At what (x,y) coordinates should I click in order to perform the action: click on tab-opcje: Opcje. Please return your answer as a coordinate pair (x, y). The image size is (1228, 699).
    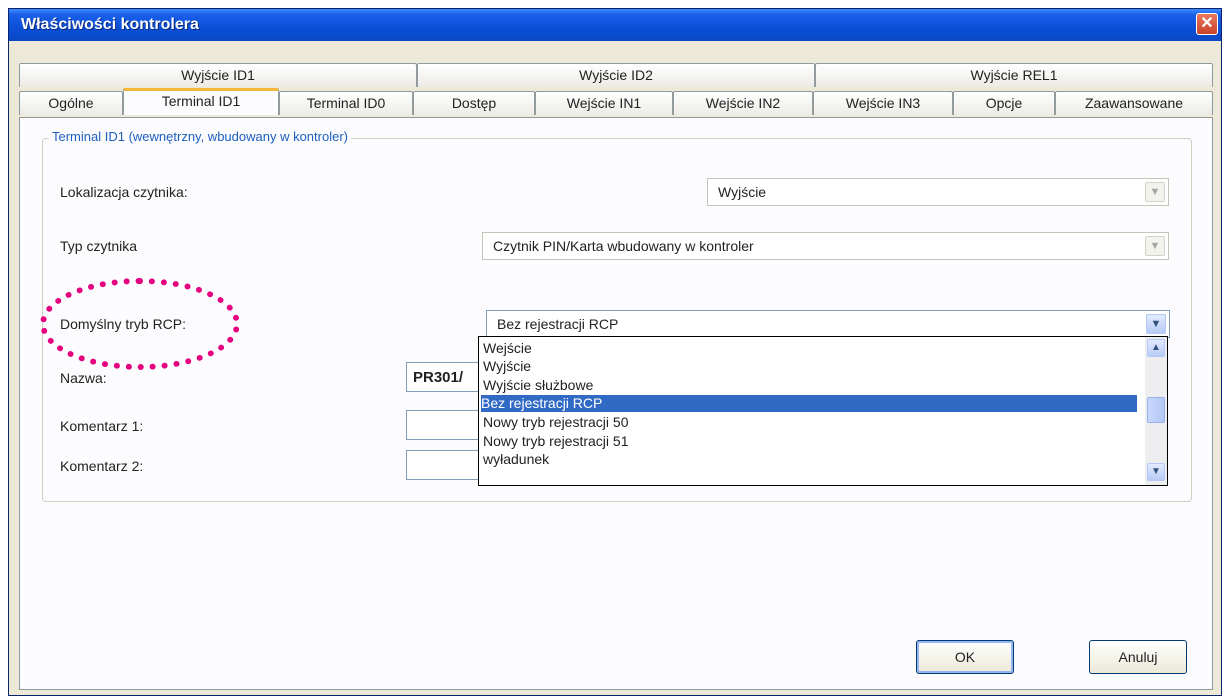
    Looking at the image, I should click on (1004, 103).